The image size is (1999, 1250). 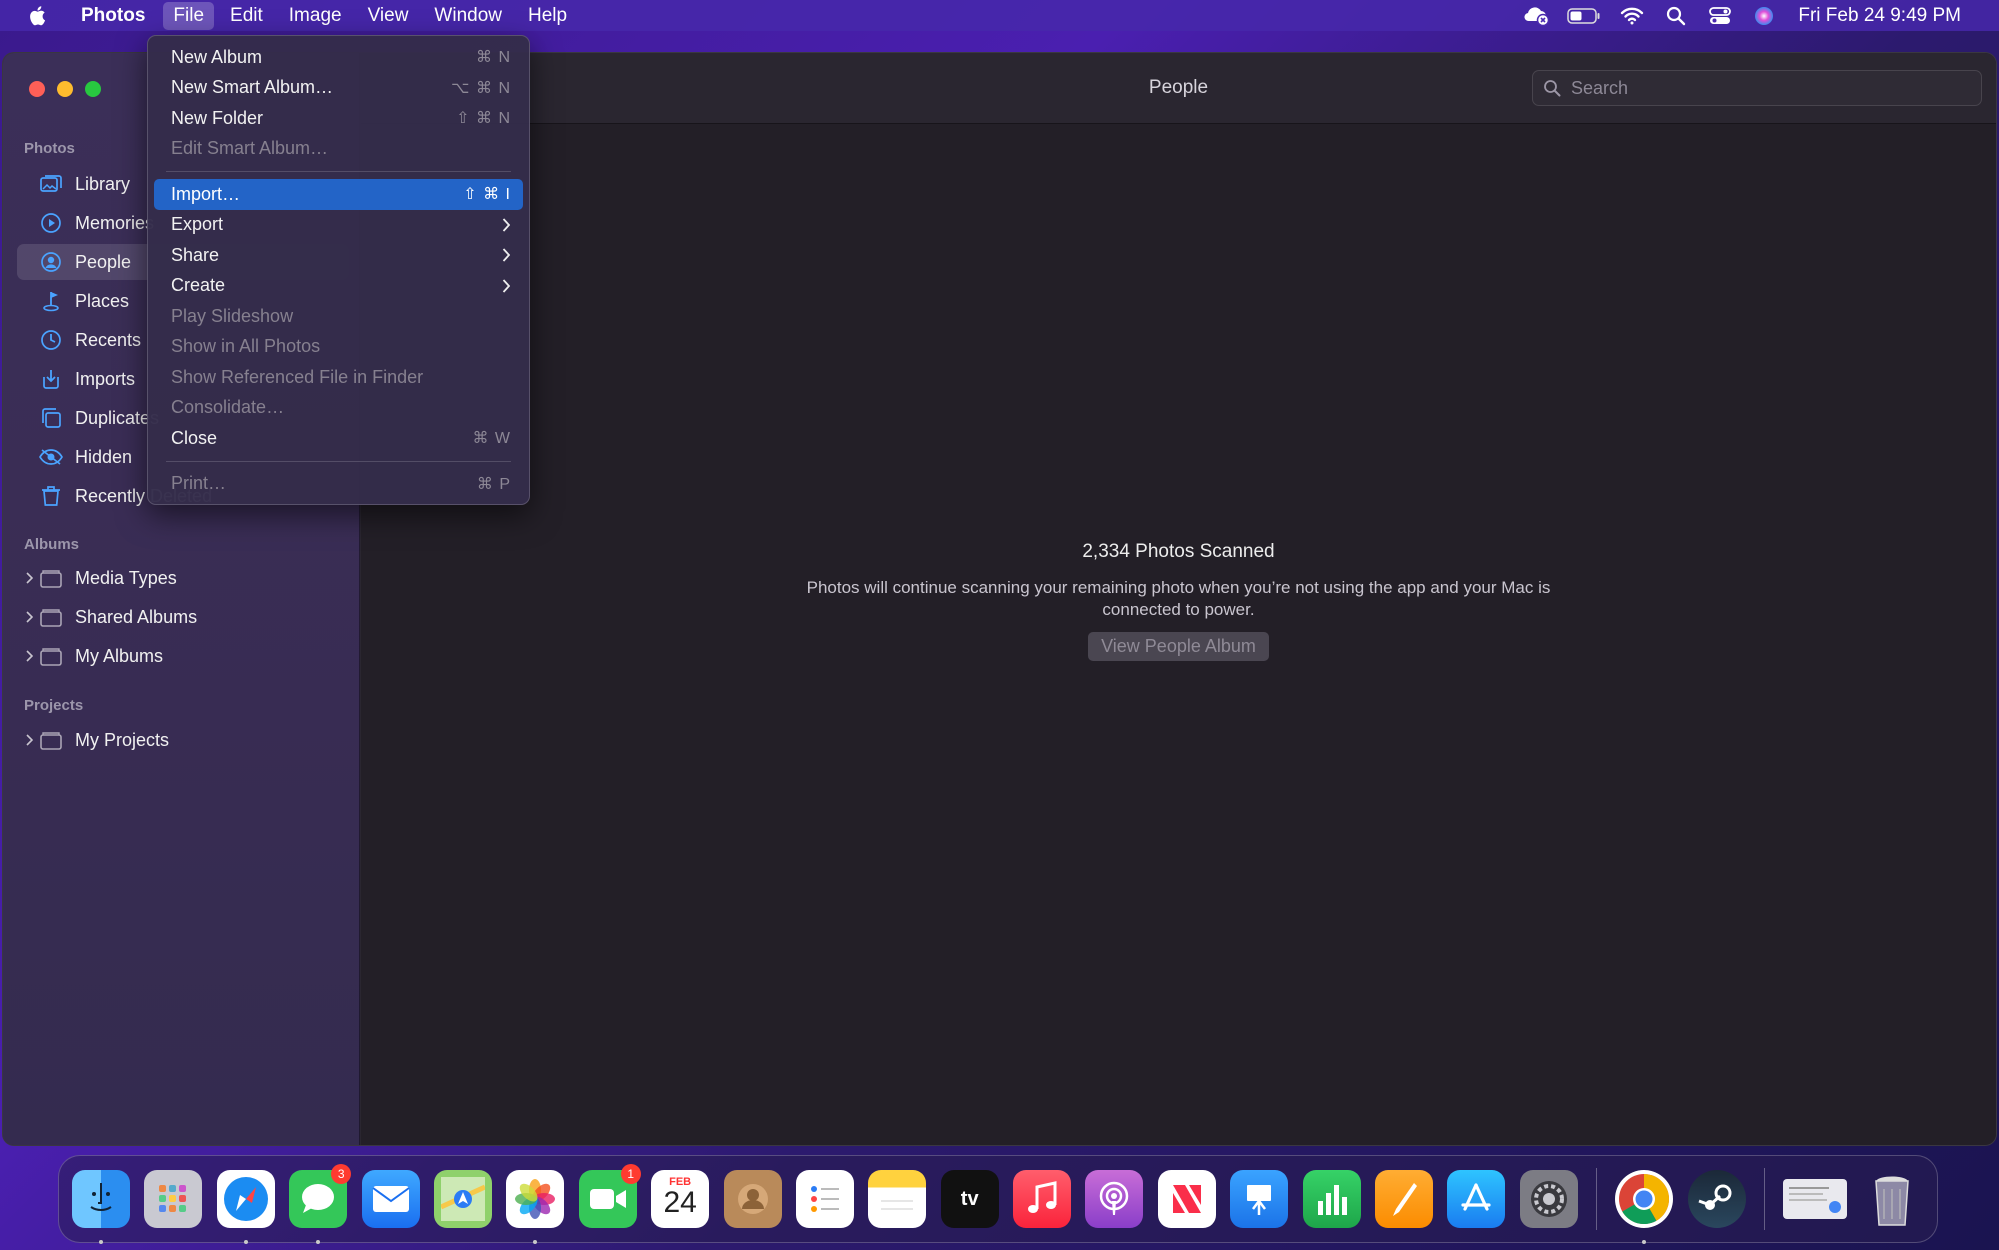 What do you see at coordinates (1476, 1199) in the screenshot?
I see `appstore-icon` at bounding box center [1476, 1199].